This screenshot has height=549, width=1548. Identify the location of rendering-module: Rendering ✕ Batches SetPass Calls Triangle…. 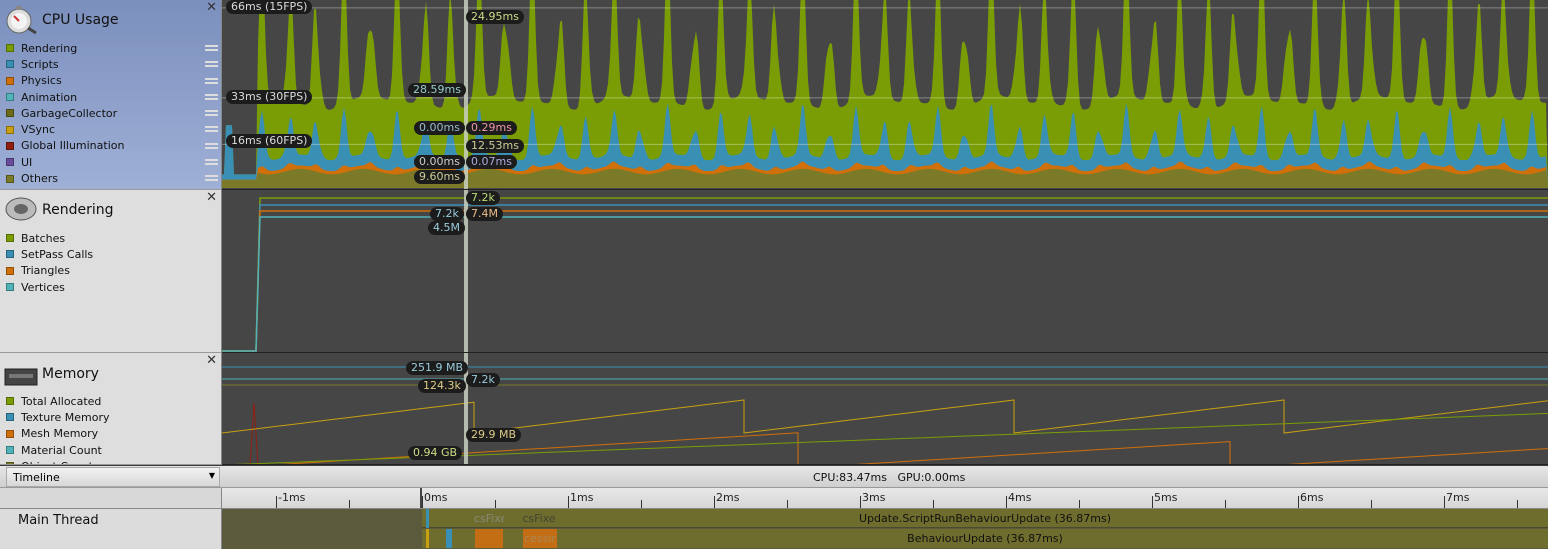
(111, 271).